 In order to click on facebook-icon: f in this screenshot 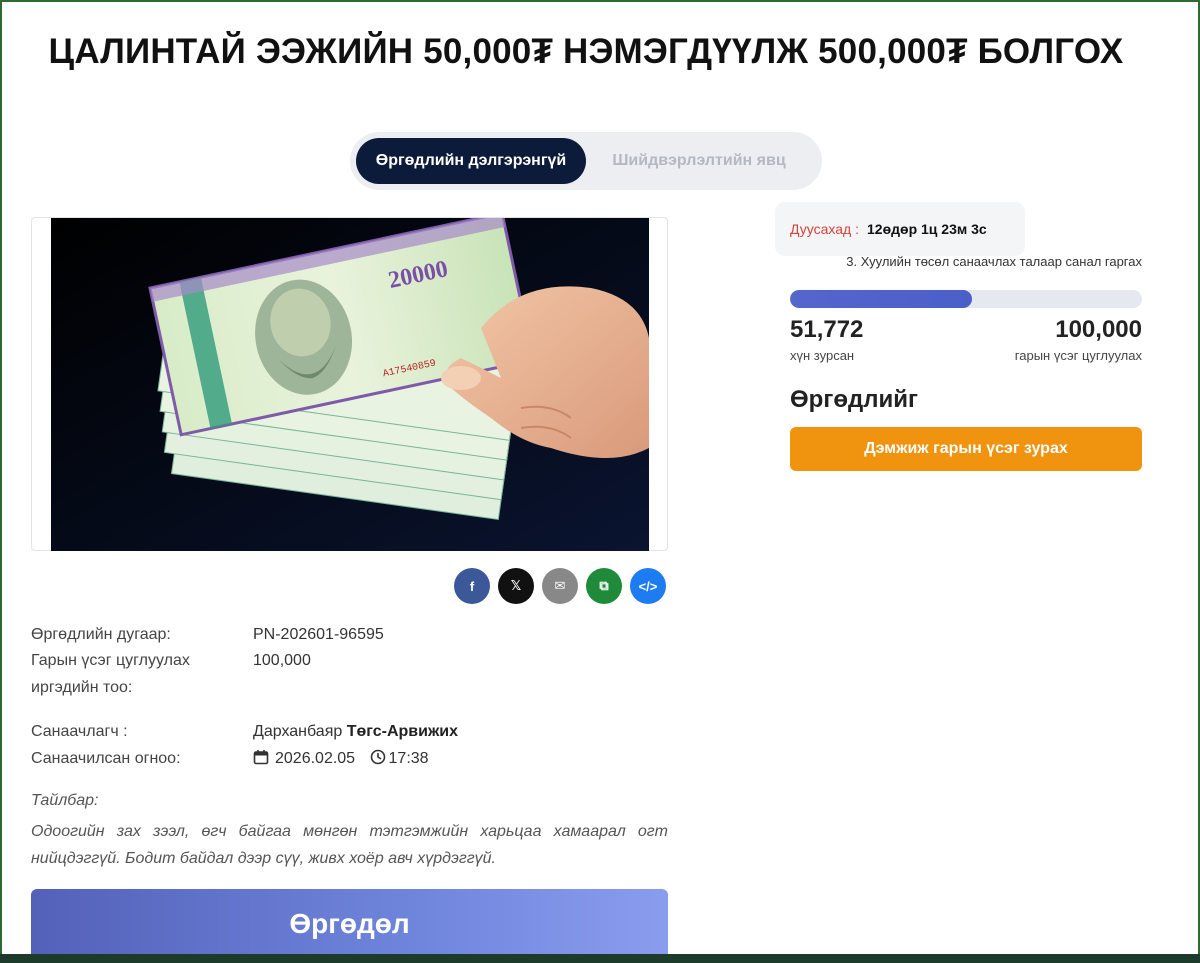, I will do `click(472, 586)`.